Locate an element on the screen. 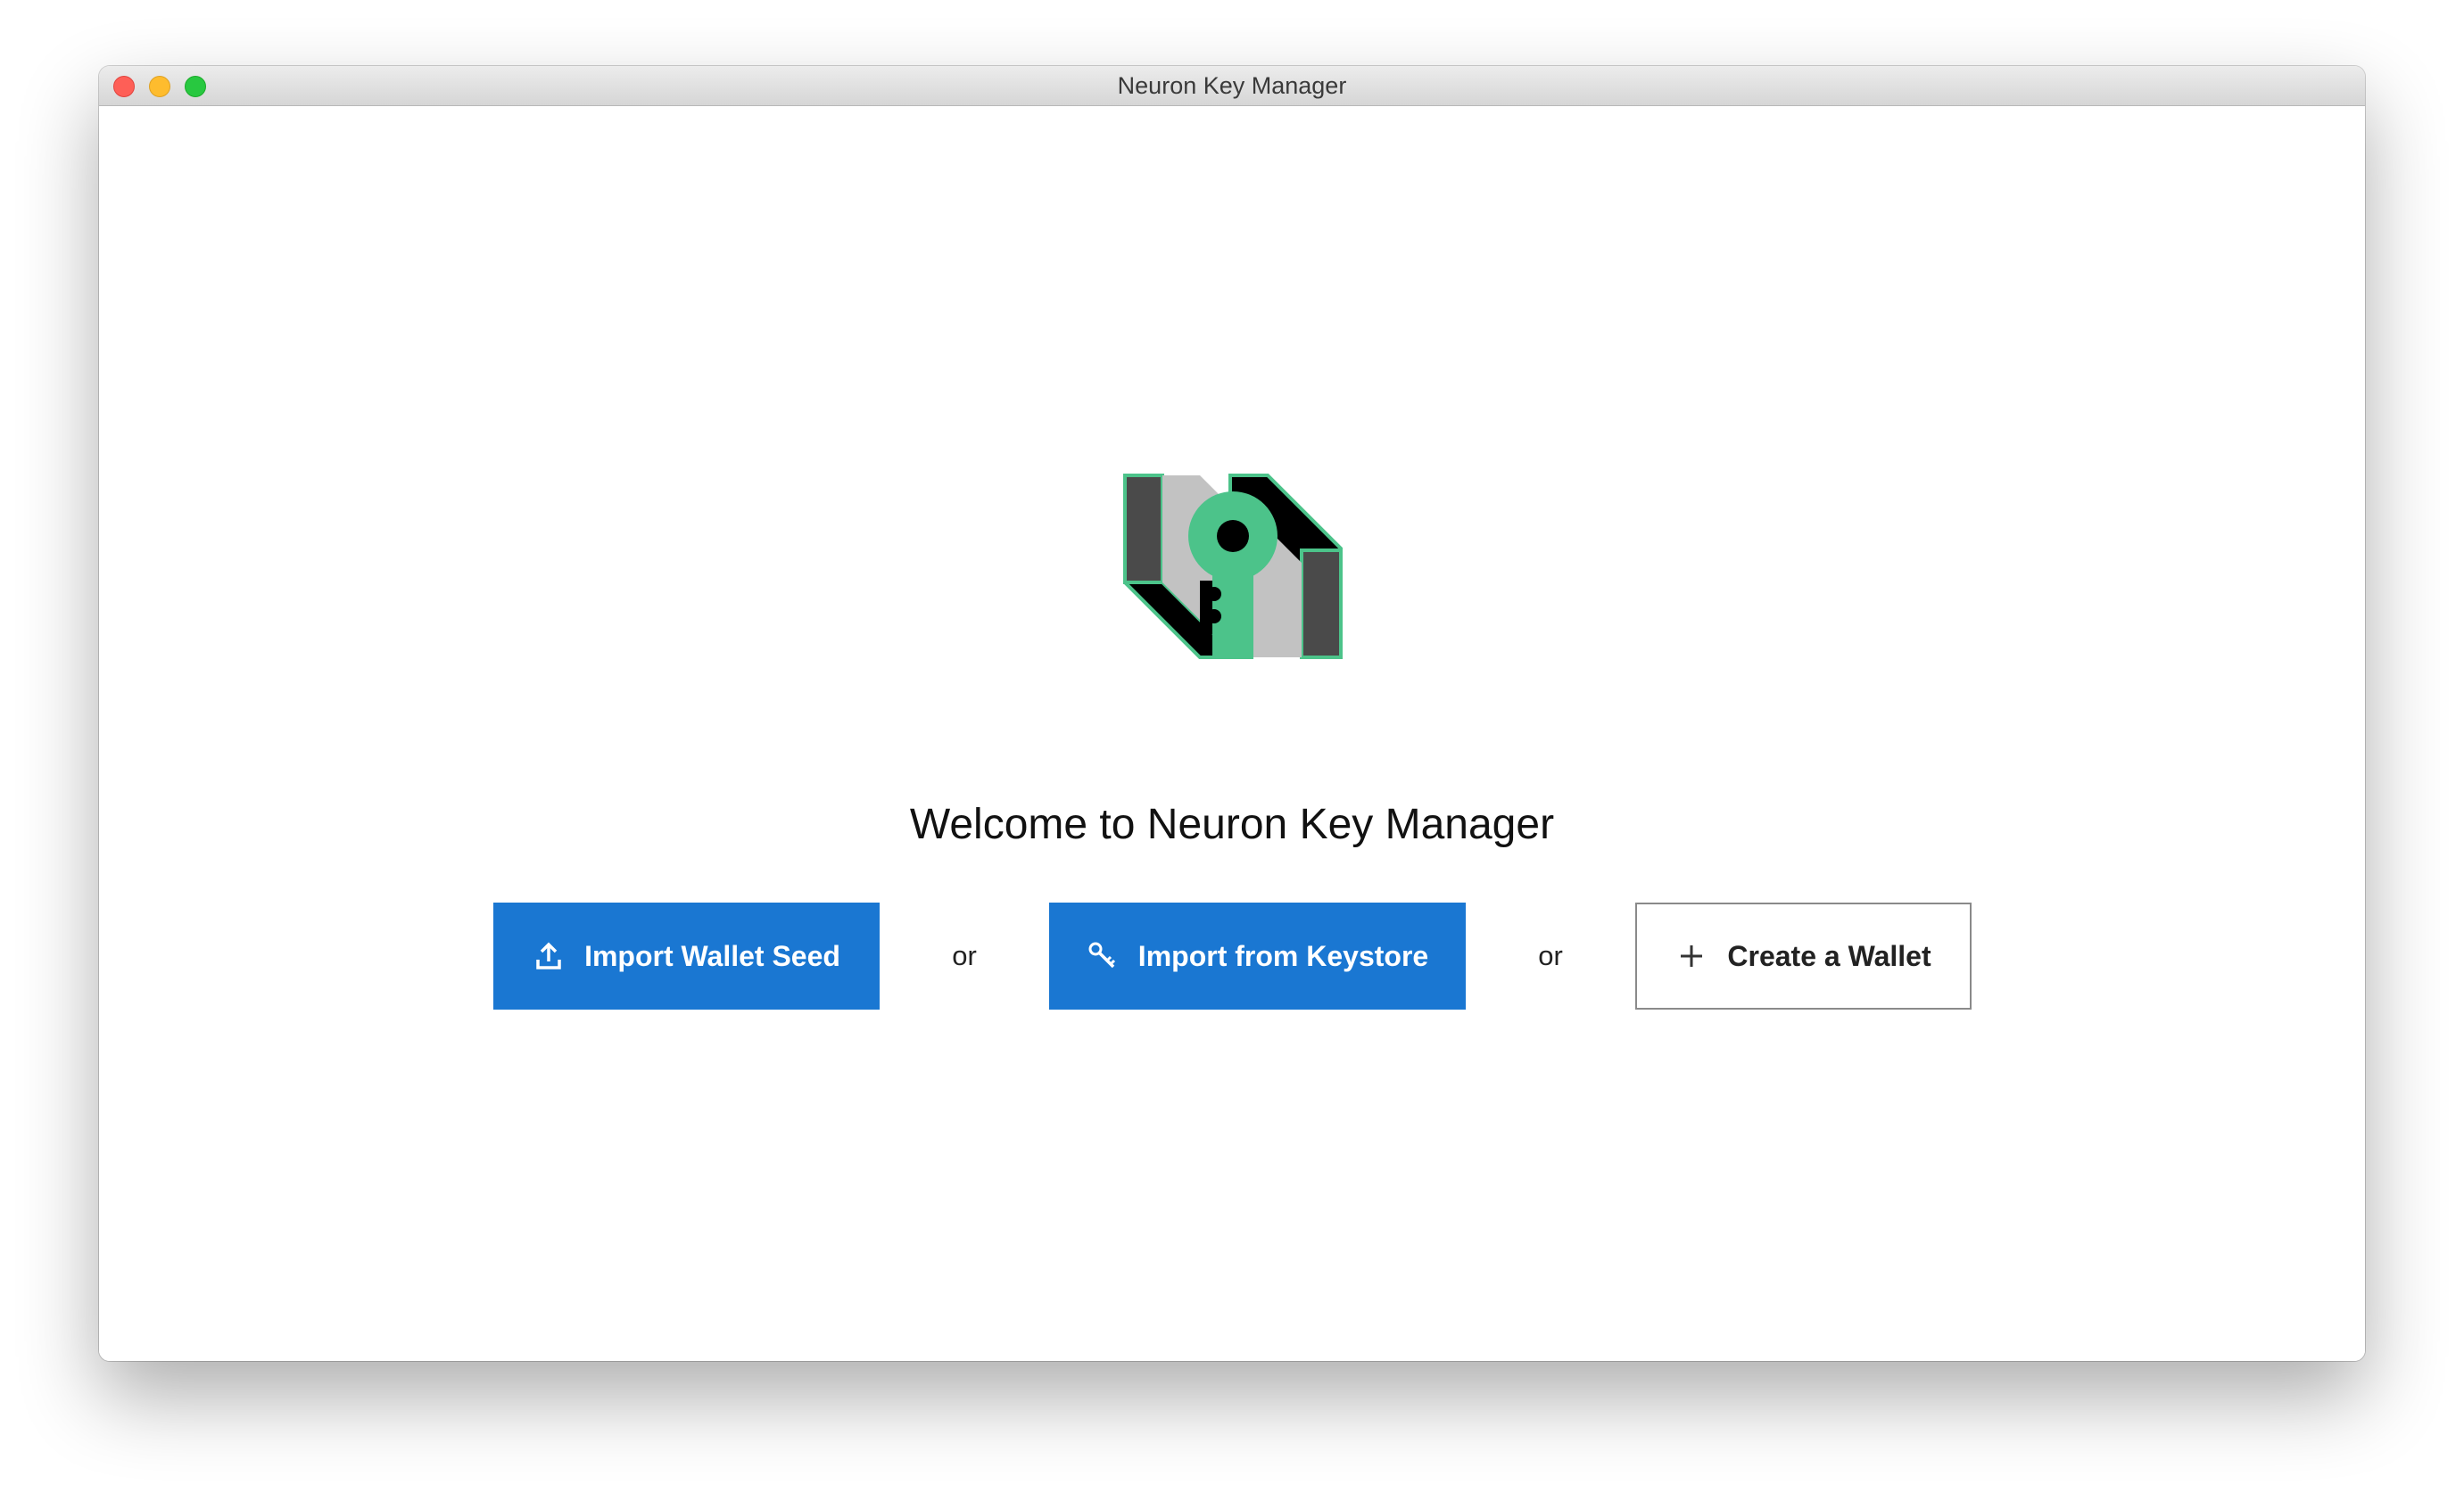 This screenshot has width=2464, height=1493. import-wallet-seed-label: Import Wallet Seed is located at coordinates (712, 955).